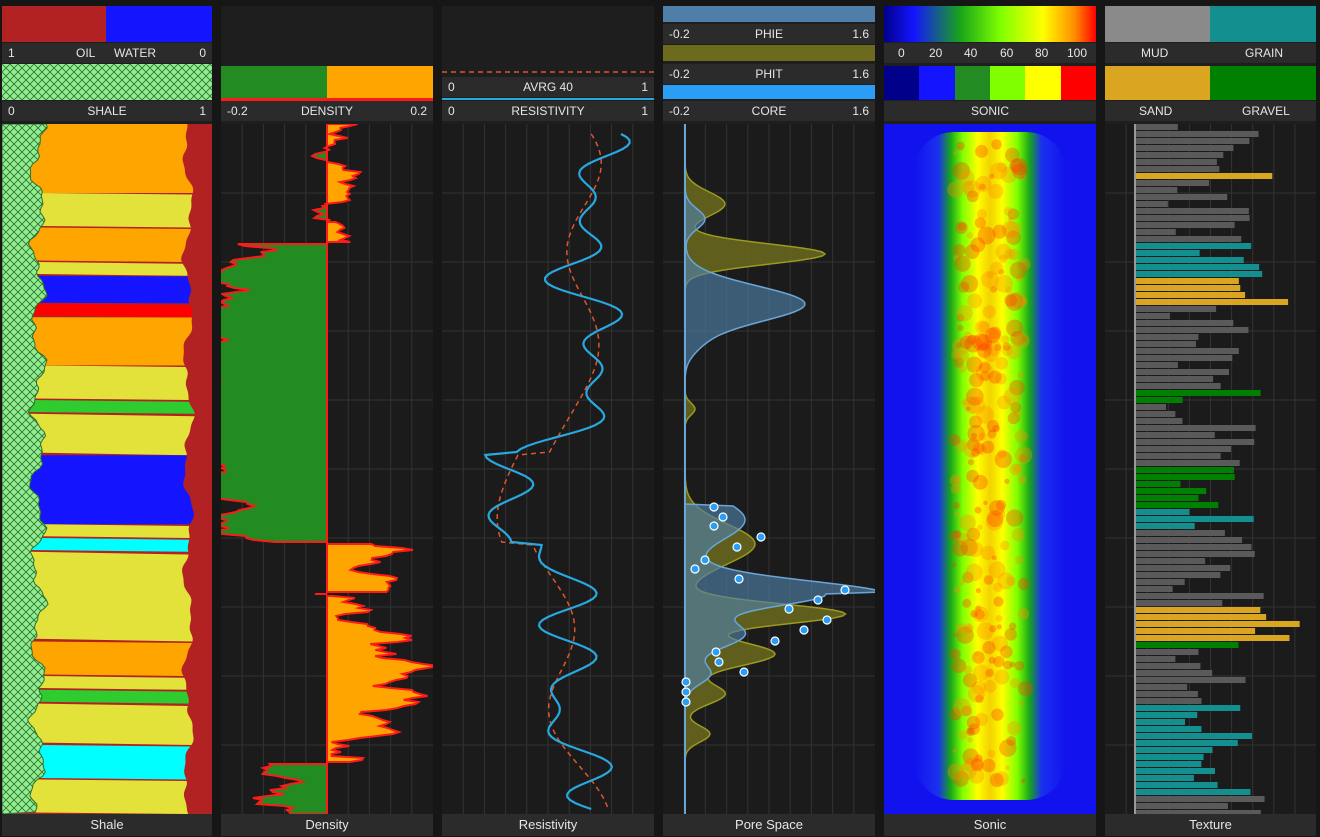  Describe the element at coordinates (159, 24) in the screenshot. I see `water-swatch` at that location.